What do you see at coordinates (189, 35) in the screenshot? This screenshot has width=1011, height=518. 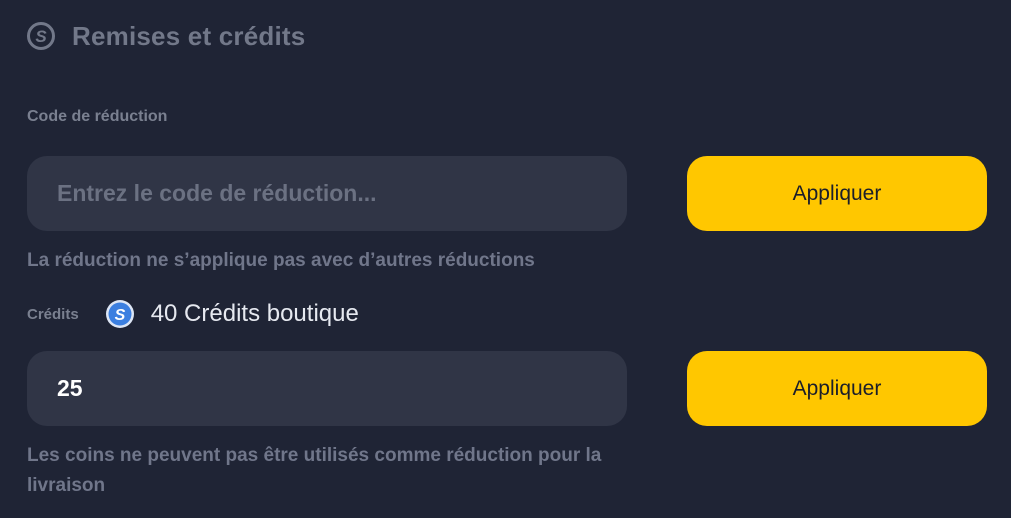 I see `section-title: Remises et crédits` at bounding box center [189, 35].